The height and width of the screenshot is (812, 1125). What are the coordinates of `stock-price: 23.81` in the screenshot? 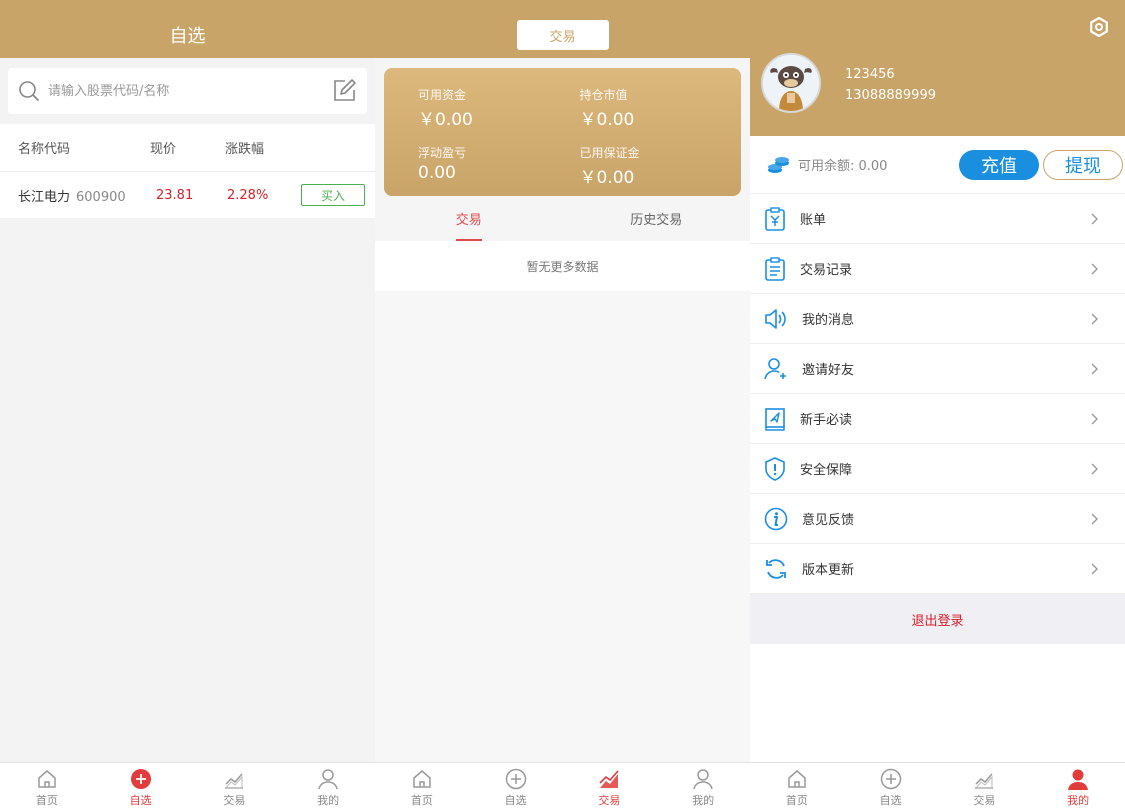 It's located at (175, 195).